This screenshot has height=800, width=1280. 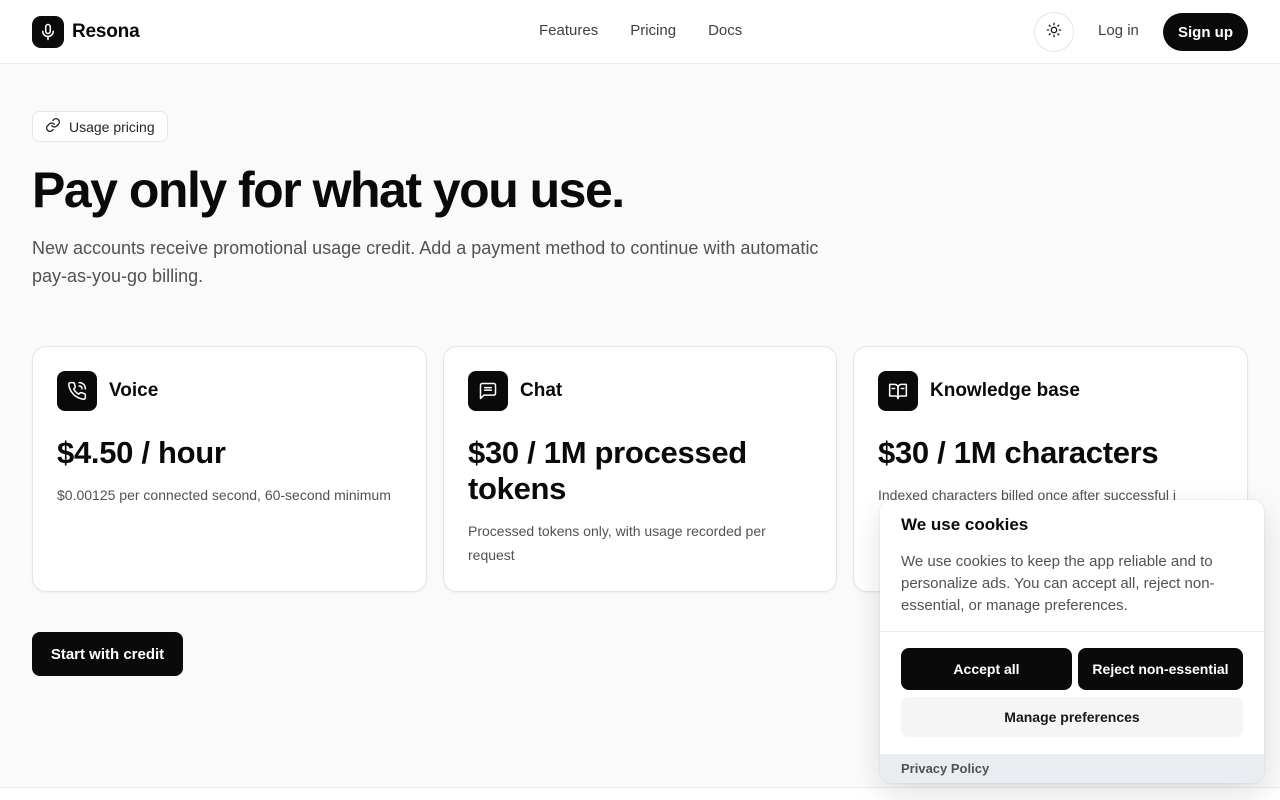 I want to click on brand-logo: Resona, so click(x=86, y=32).